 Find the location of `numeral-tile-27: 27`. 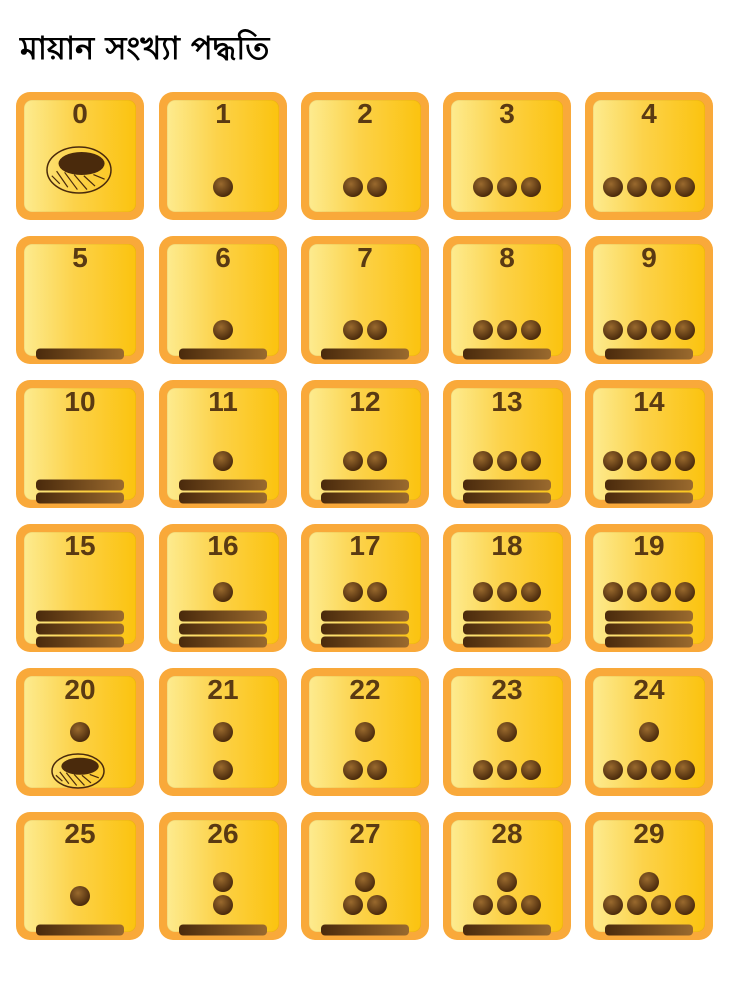

numeral-tile-27: 27 is located at coordinates (365, 876).